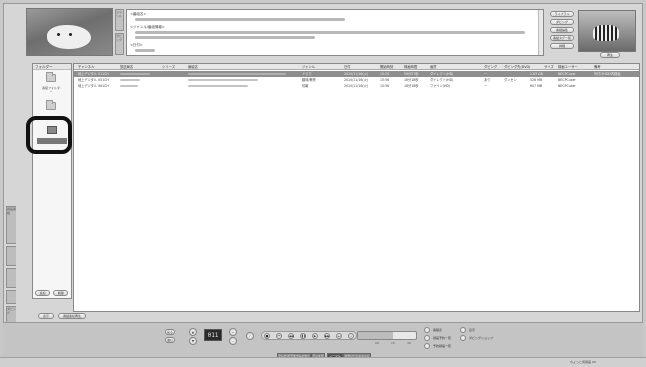 The image size is (646, 367). Describe the element at coordinates (433, 67) in the screenshot. I see `col-quality: 画質` at that location.